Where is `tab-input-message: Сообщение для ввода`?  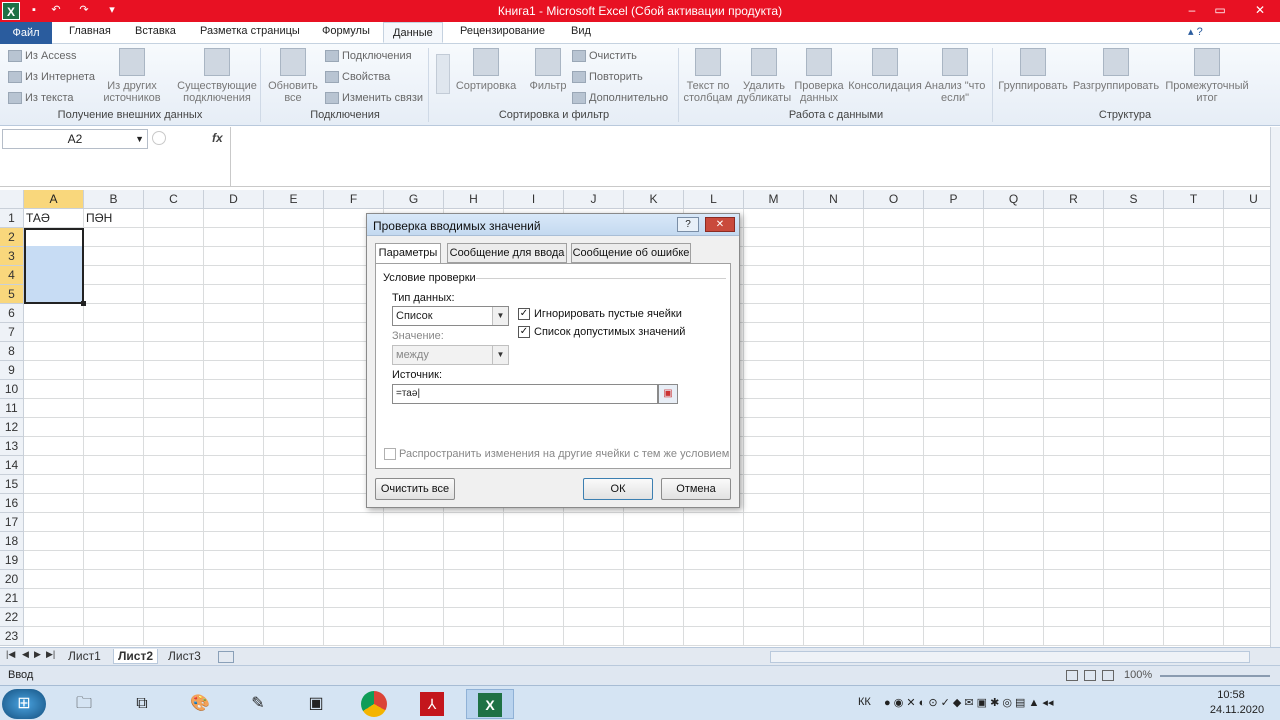
tab-input-message: Сообщение для ввода is located at coordinates (507, 253).